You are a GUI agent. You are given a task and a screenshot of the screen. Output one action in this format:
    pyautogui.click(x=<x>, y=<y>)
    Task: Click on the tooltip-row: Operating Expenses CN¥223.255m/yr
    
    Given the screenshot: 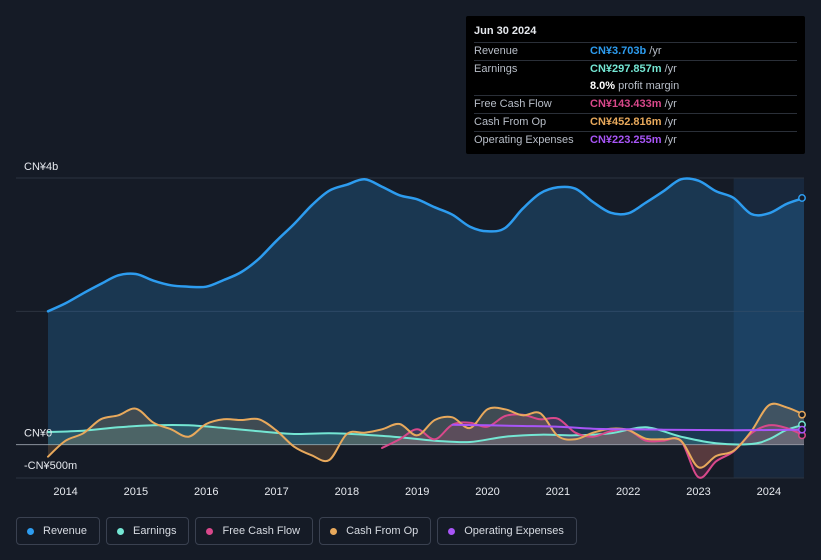 What is the action you would take?
    pyautogui.click(x=635, y=140)
    